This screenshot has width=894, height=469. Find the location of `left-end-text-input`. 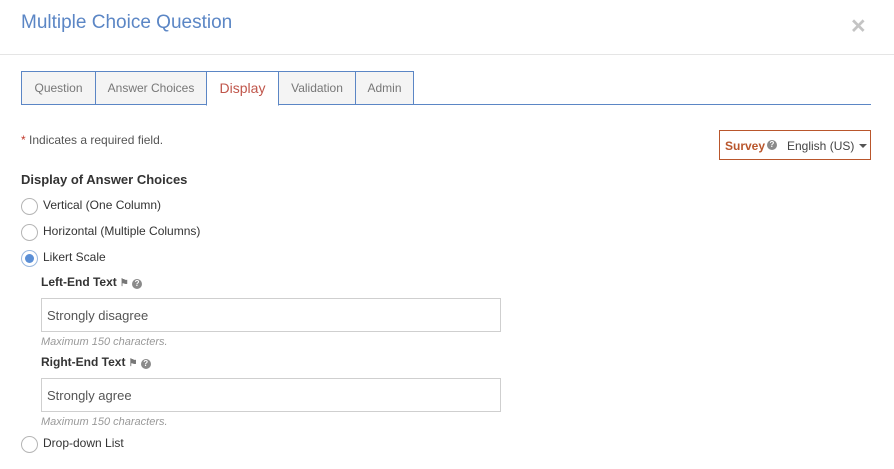

left-end-text-input is located at coordinates (271, 315).